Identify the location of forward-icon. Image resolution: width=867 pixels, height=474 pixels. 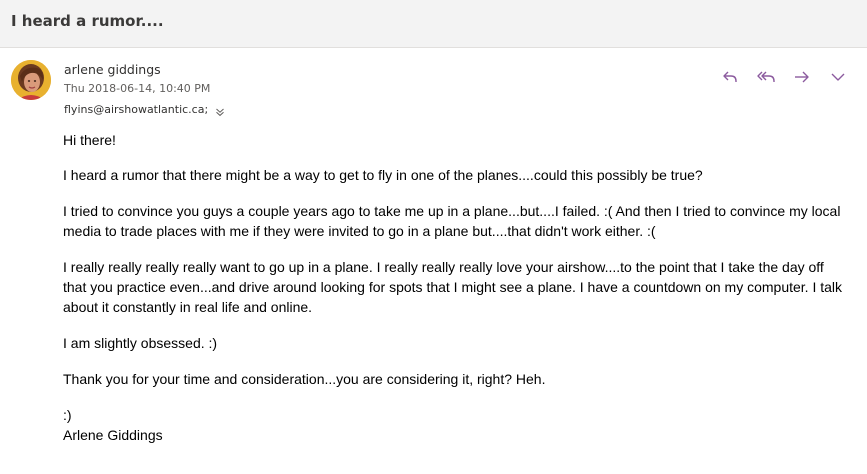
(802, 77).